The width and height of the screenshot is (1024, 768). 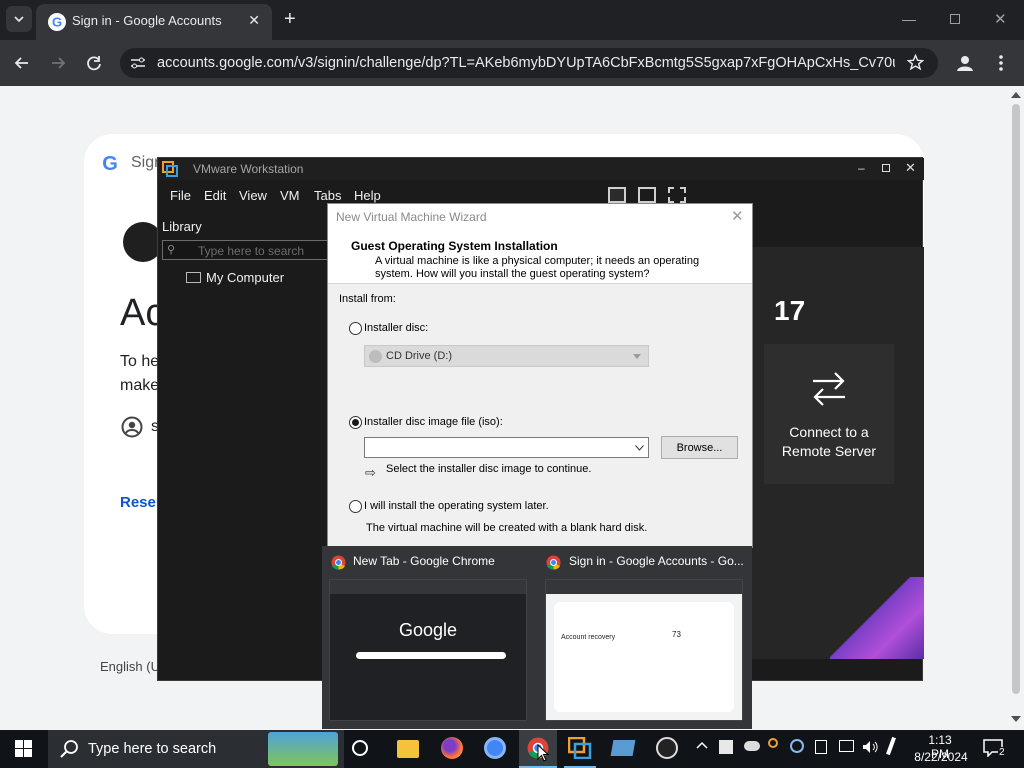 I want to click on reload-icon, so click(x=94, y=63).